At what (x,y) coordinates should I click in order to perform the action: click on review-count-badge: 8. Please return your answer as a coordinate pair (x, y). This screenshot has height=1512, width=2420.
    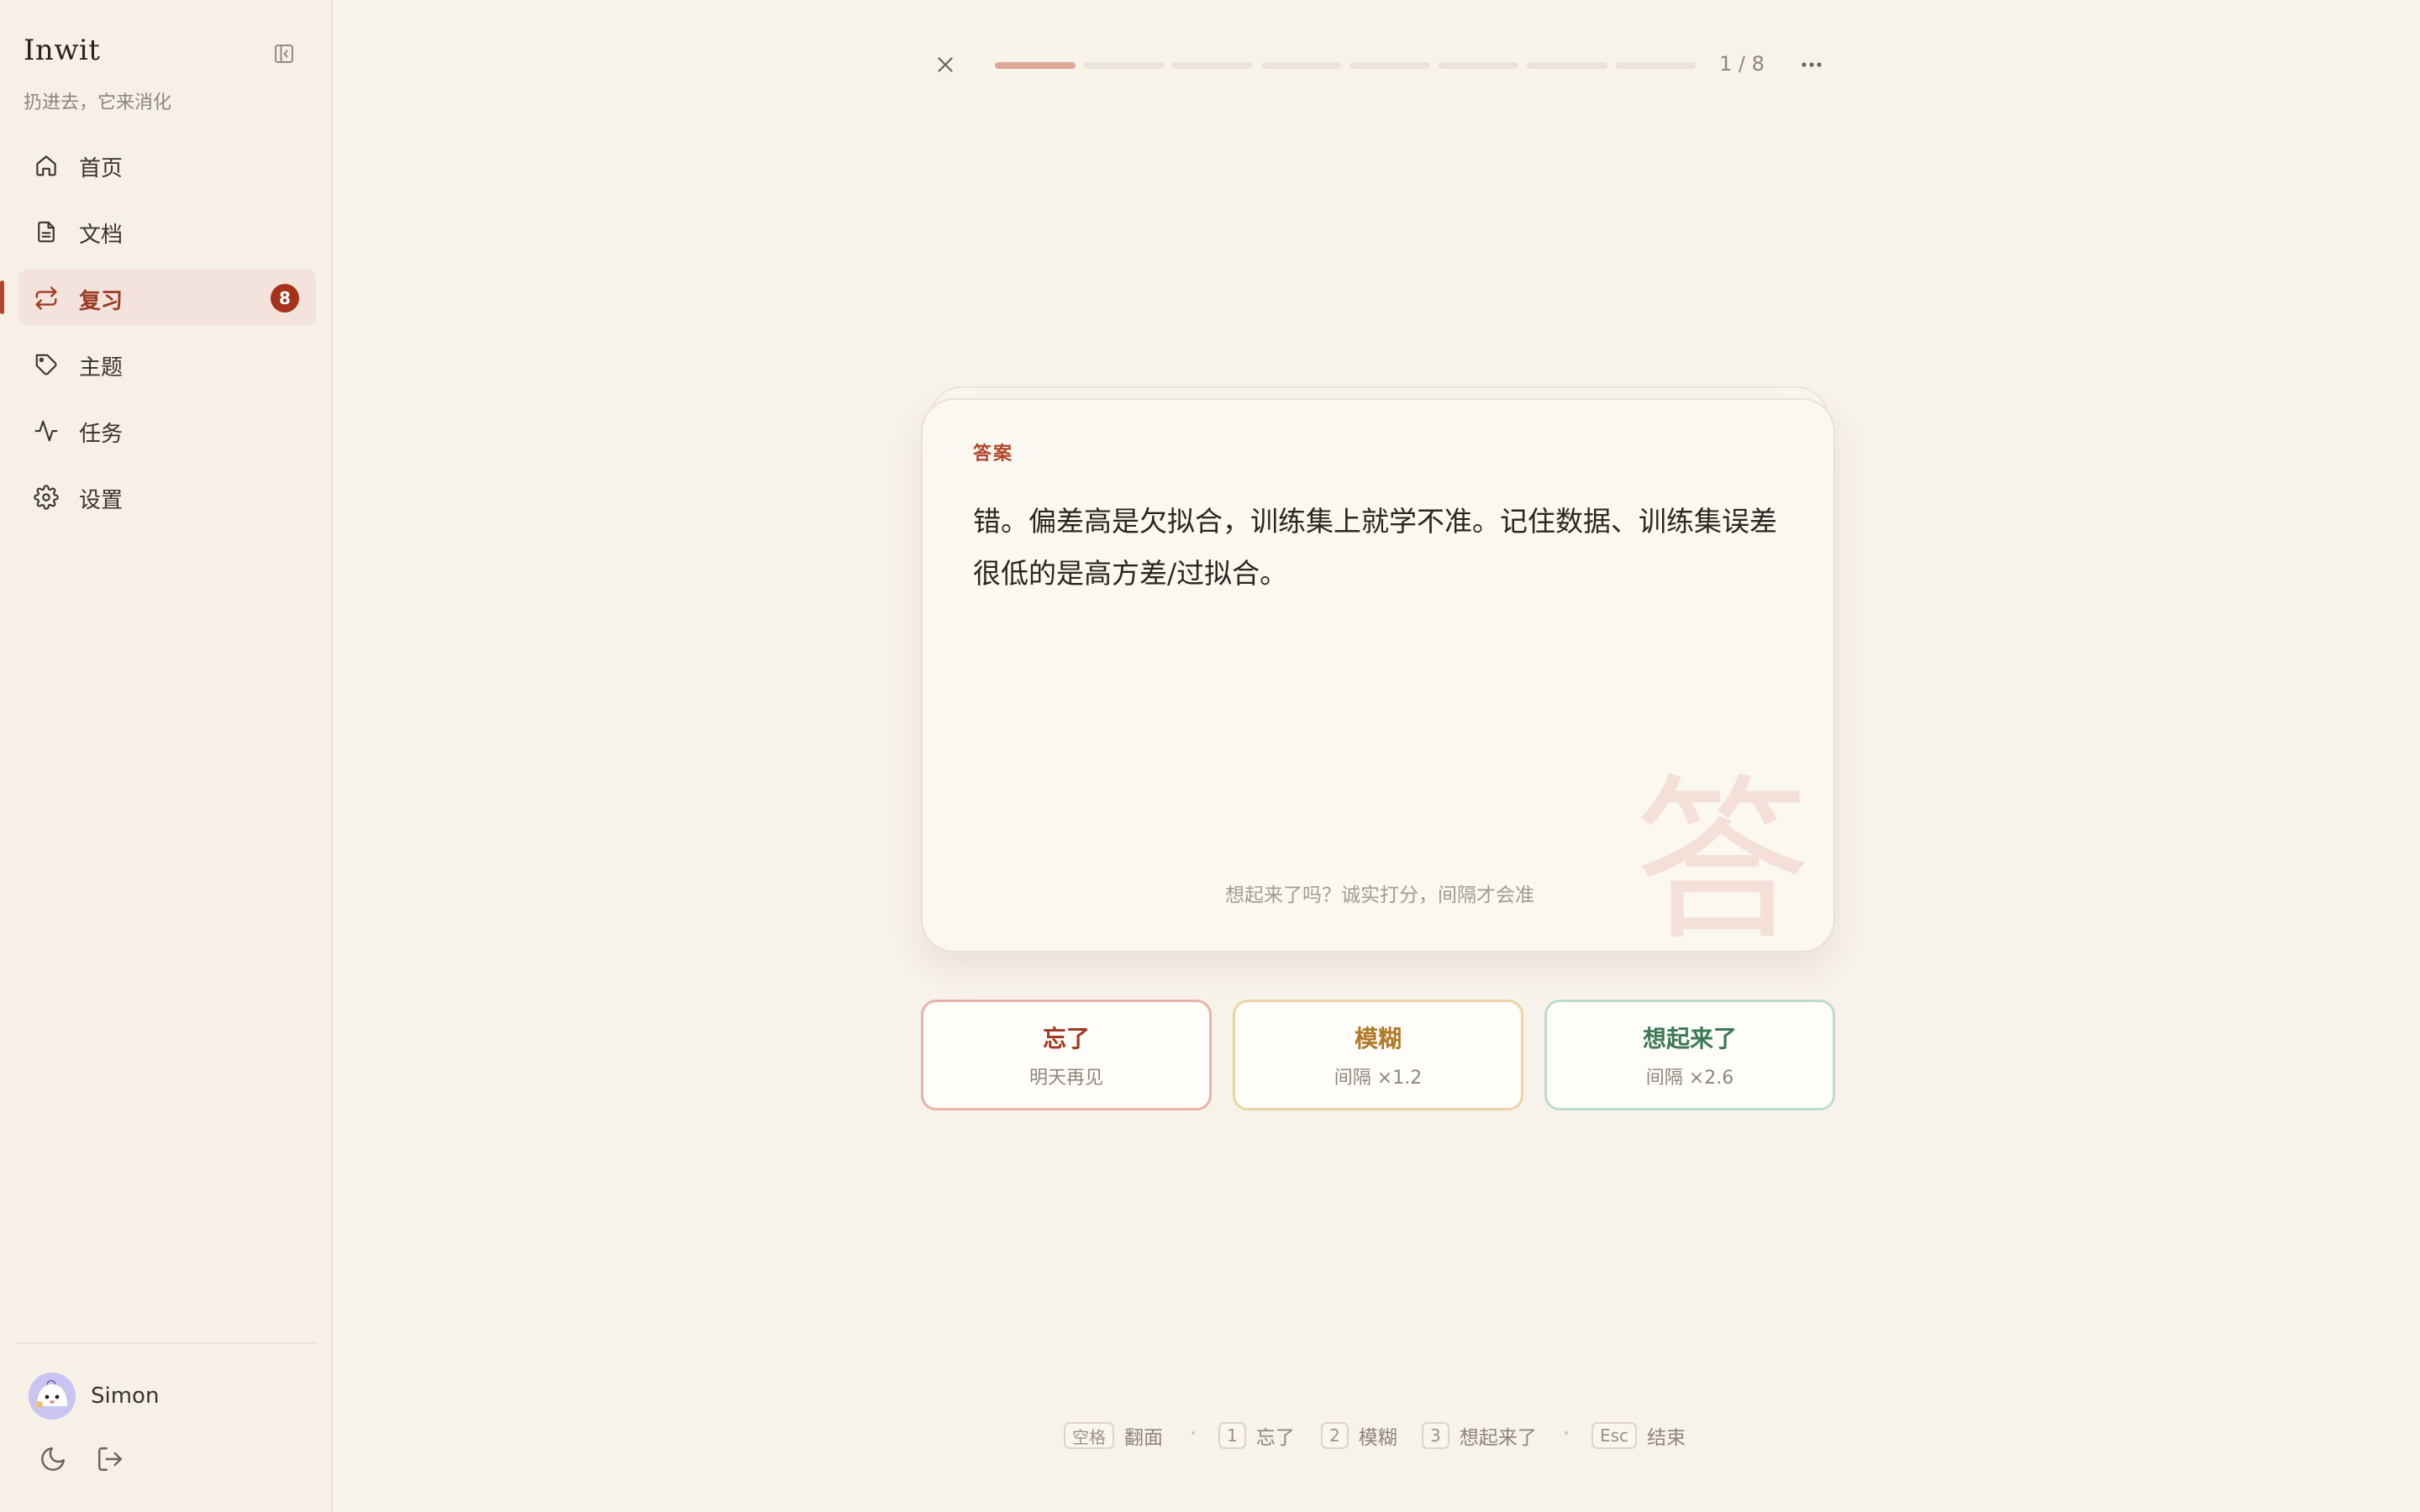
    Looking at the image, I should click on (285, 298).